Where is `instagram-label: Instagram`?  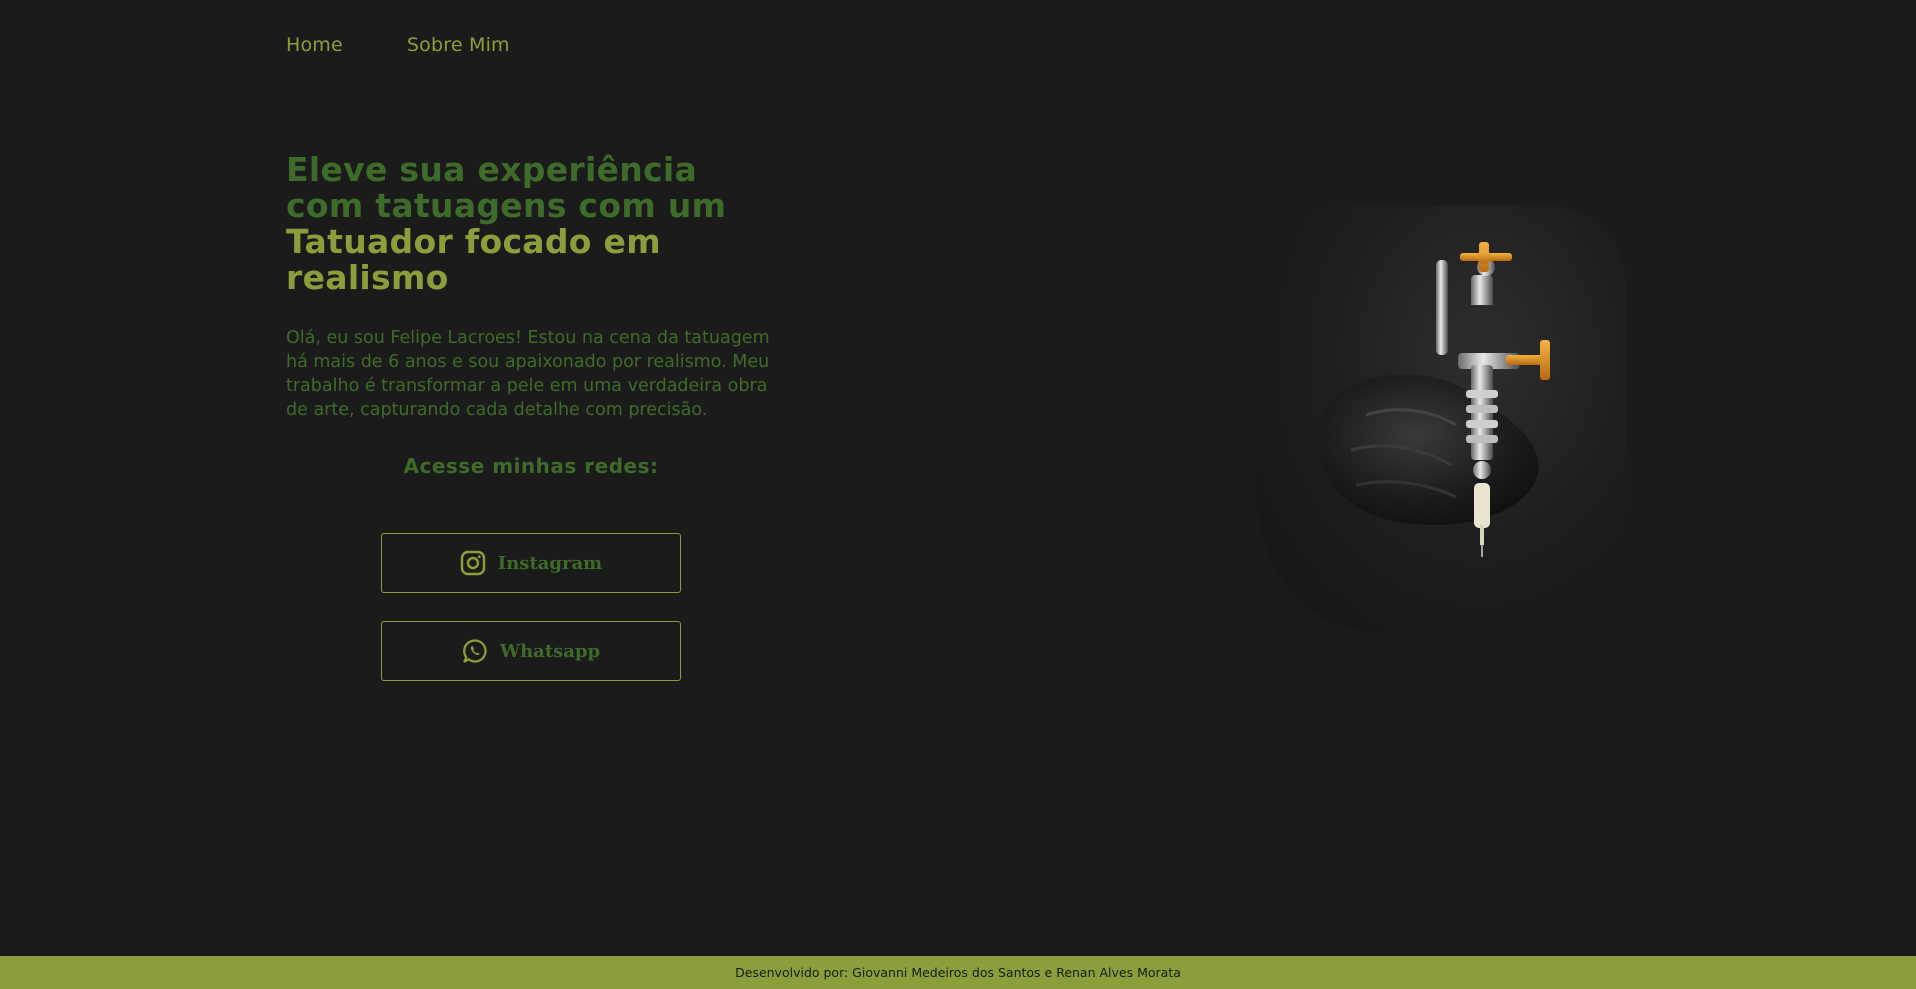
instagram-label: Instagram is located at coordinates (550, 563).